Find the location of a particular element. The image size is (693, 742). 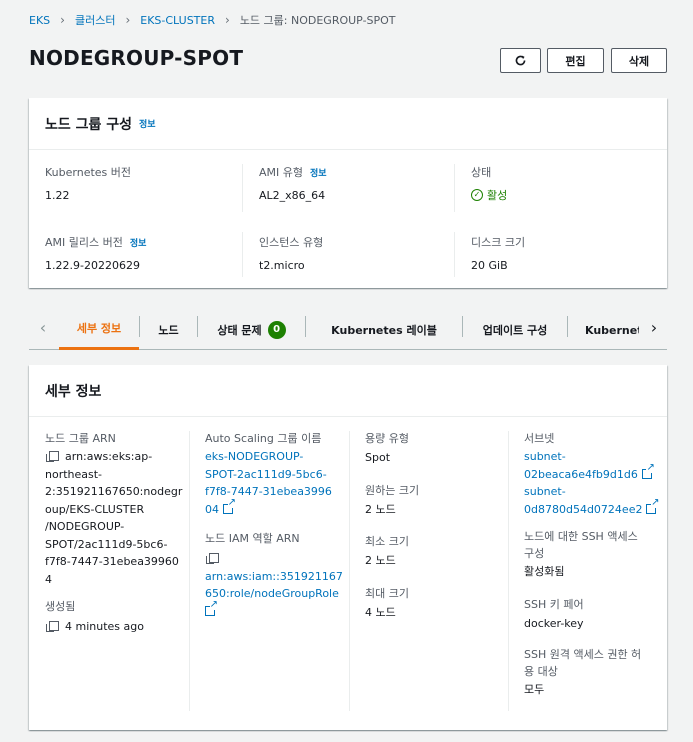

breadcrumb-clusters-link: 클러스터 is located at coordinates (95, 20).